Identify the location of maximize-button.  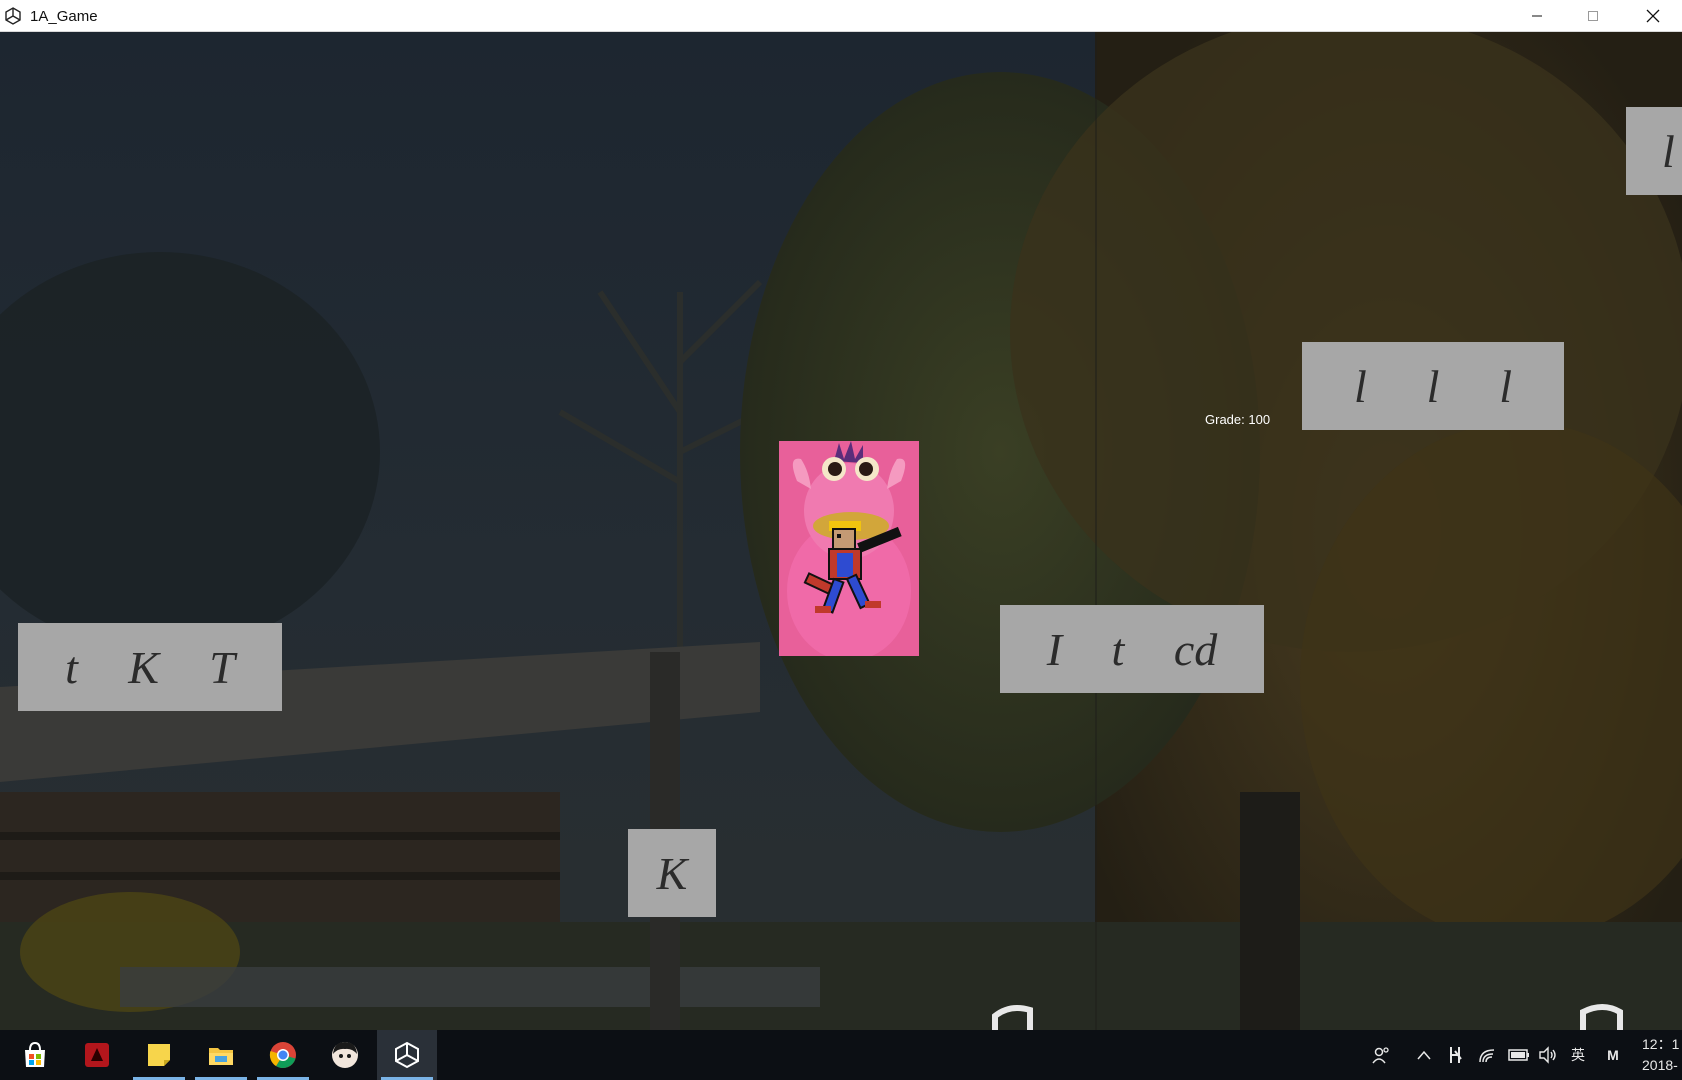
(1593, 16).